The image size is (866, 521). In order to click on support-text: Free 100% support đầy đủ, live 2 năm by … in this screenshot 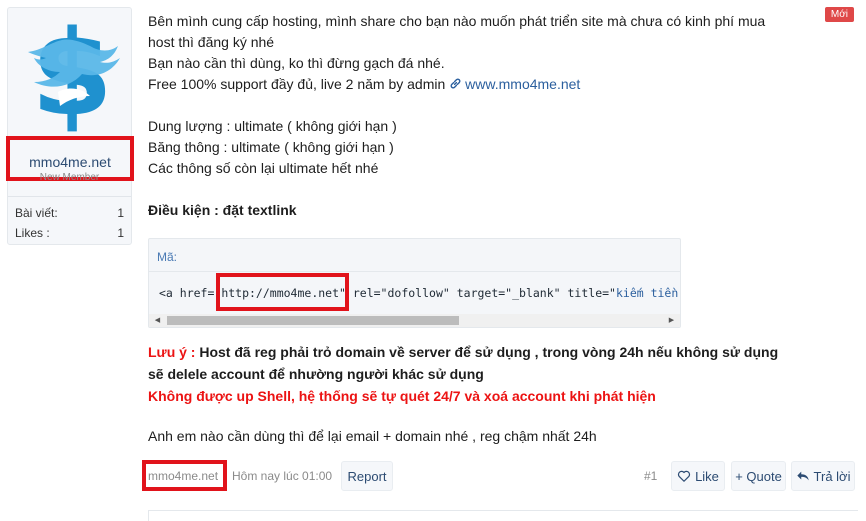, I will do `click(297, 84)`.